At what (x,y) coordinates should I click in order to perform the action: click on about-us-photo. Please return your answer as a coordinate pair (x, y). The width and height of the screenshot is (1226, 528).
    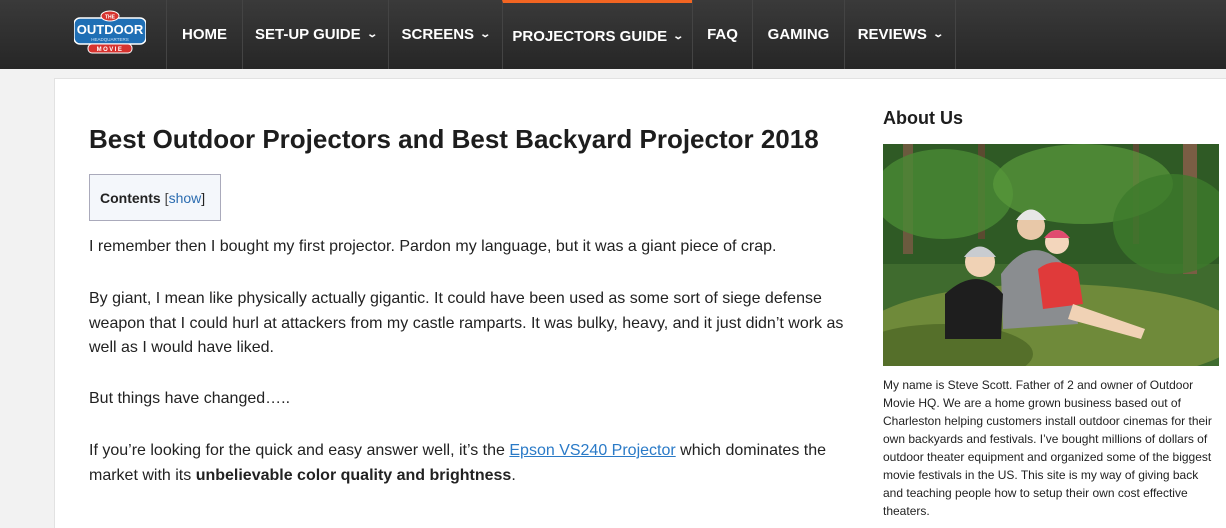
    Looking at the image, I should click on (1051, 255).